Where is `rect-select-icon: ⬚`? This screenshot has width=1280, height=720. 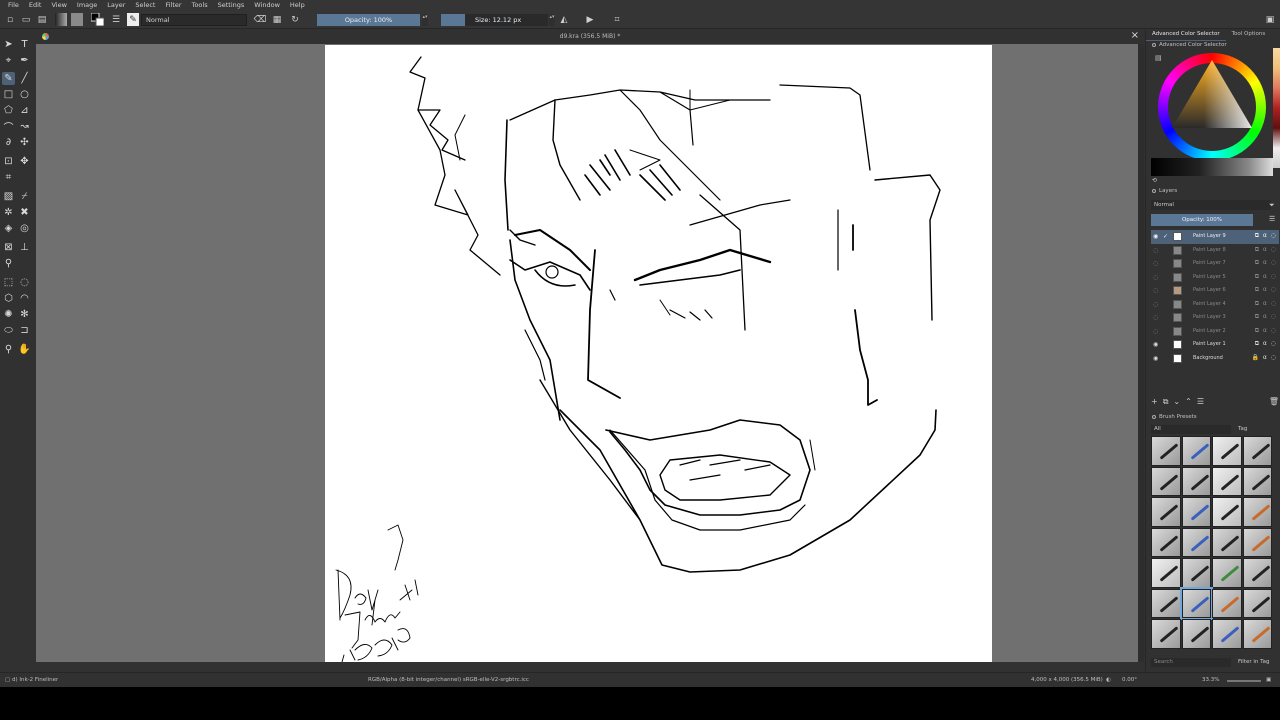 rect-select-icon: ⬚ is located at coordinates (8, 282).